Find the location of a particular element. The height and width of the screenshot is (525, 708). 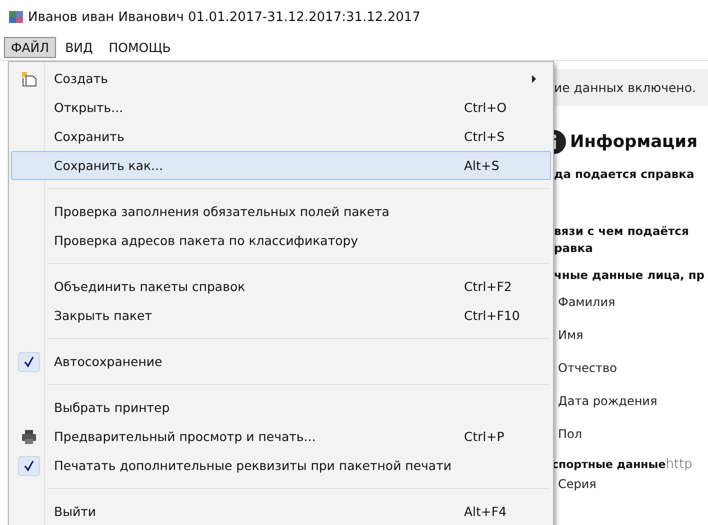

link-text: http is located at coordinates (679, 464).